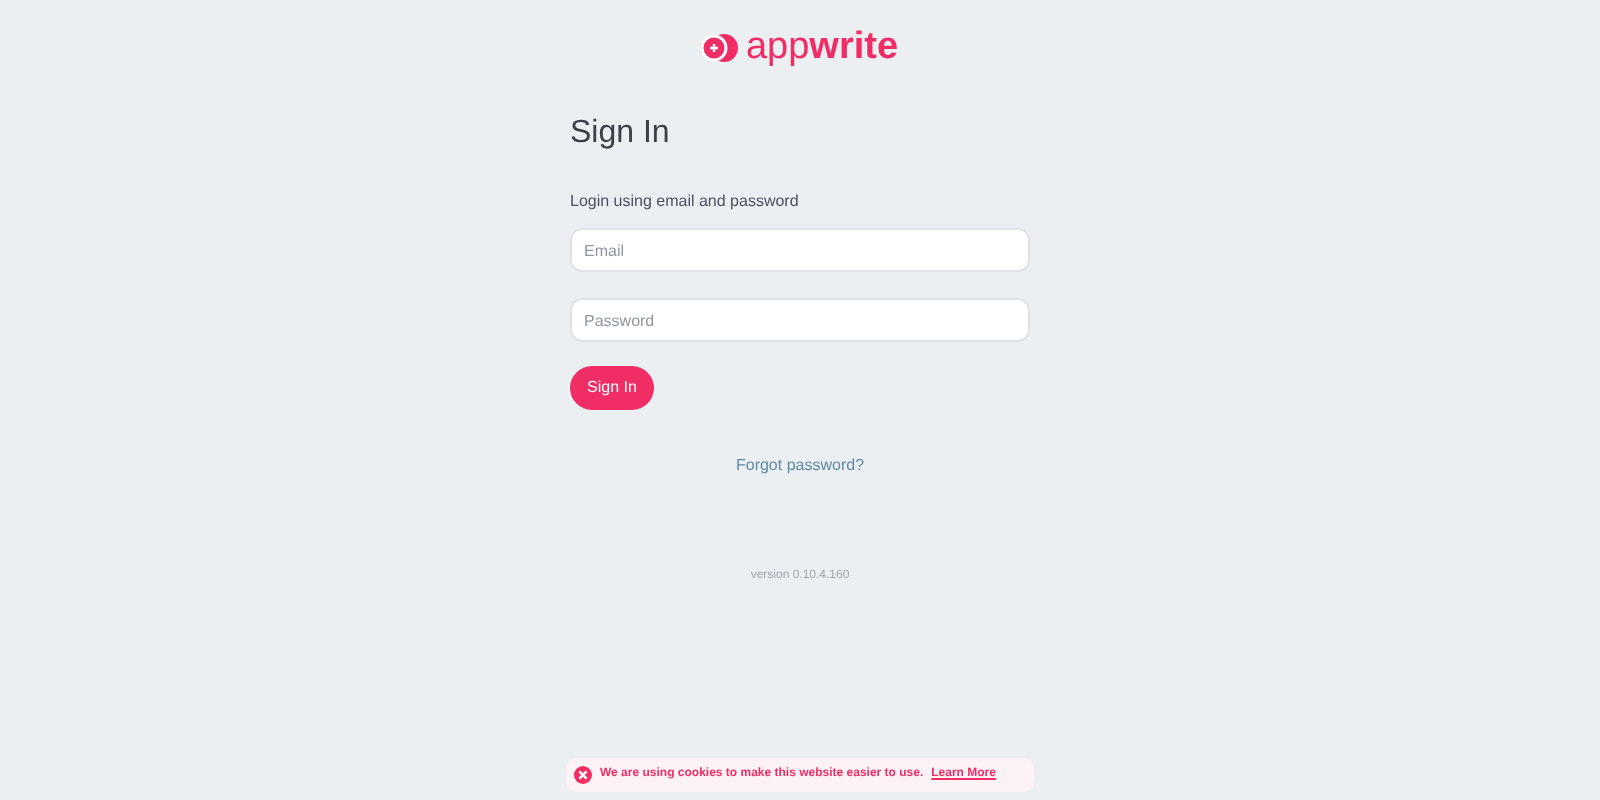  Describe the element at coordinates (583, 775) in the screenshot. I see `close-icon` at that location.